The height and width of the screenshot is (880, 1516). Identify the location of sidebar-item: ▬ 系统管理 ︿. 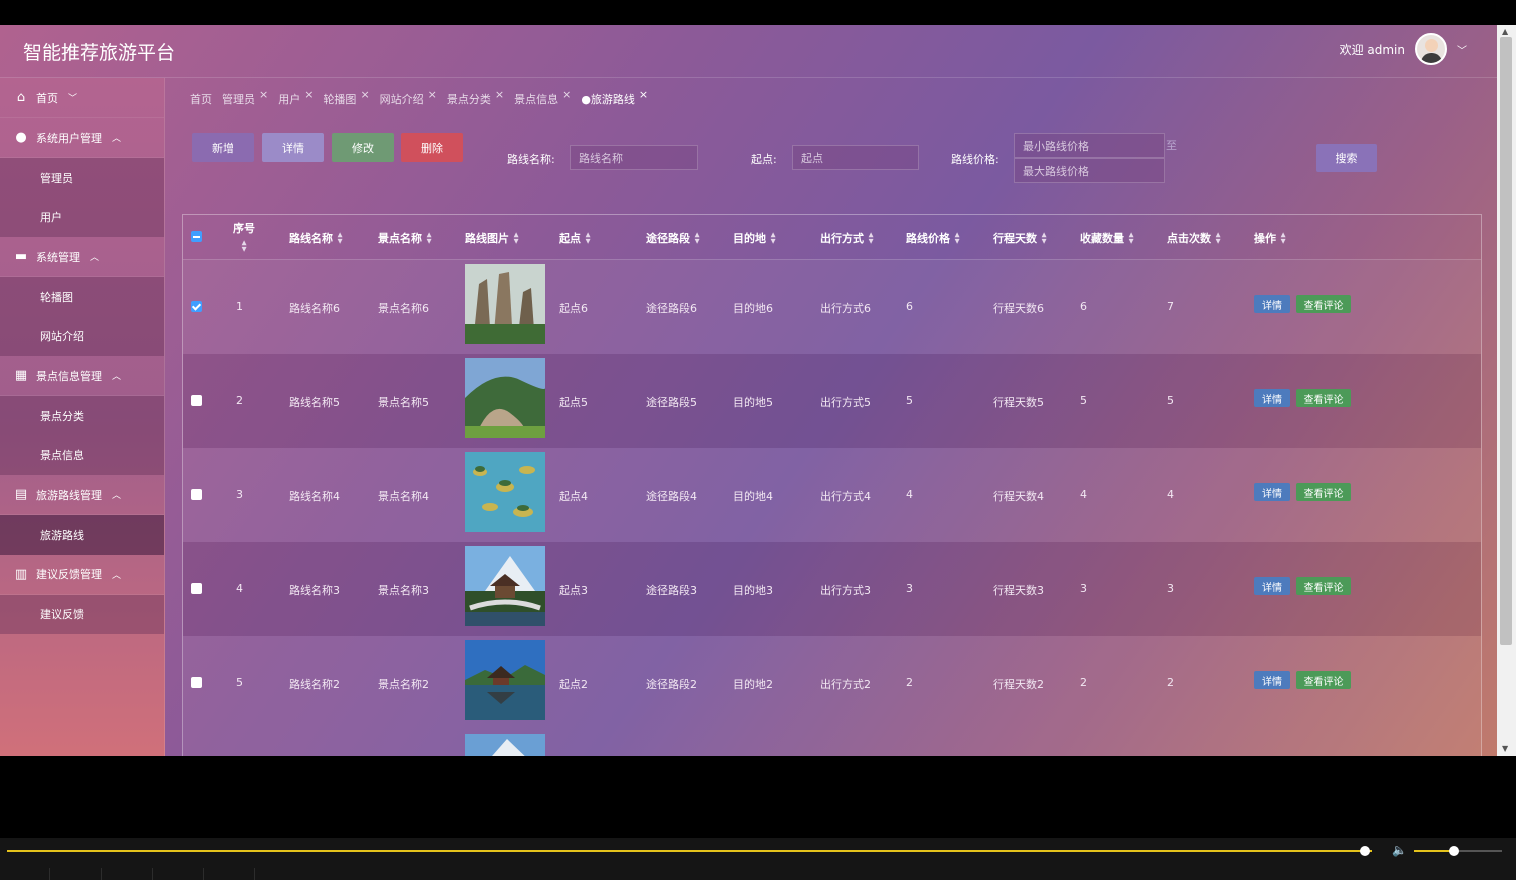
(82, 257).